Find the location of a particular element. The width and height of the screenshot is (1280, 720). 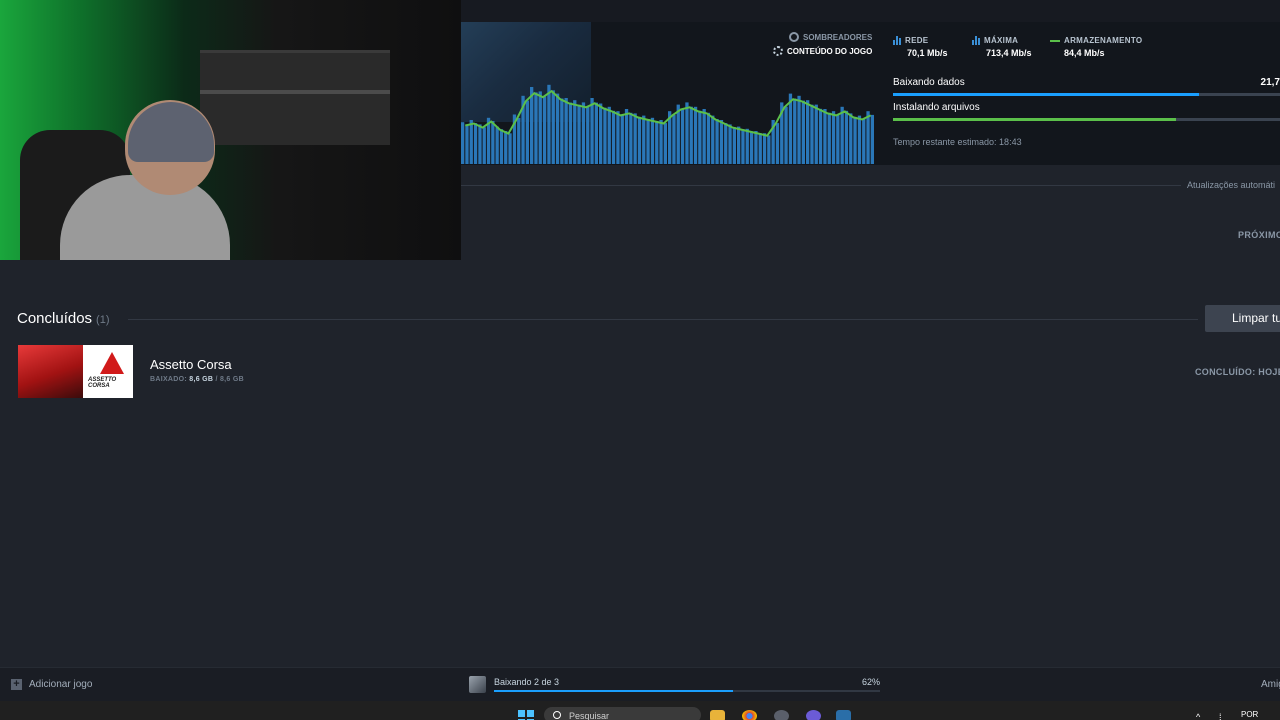

downloading-game-icon is located at coordinates (477, 684).